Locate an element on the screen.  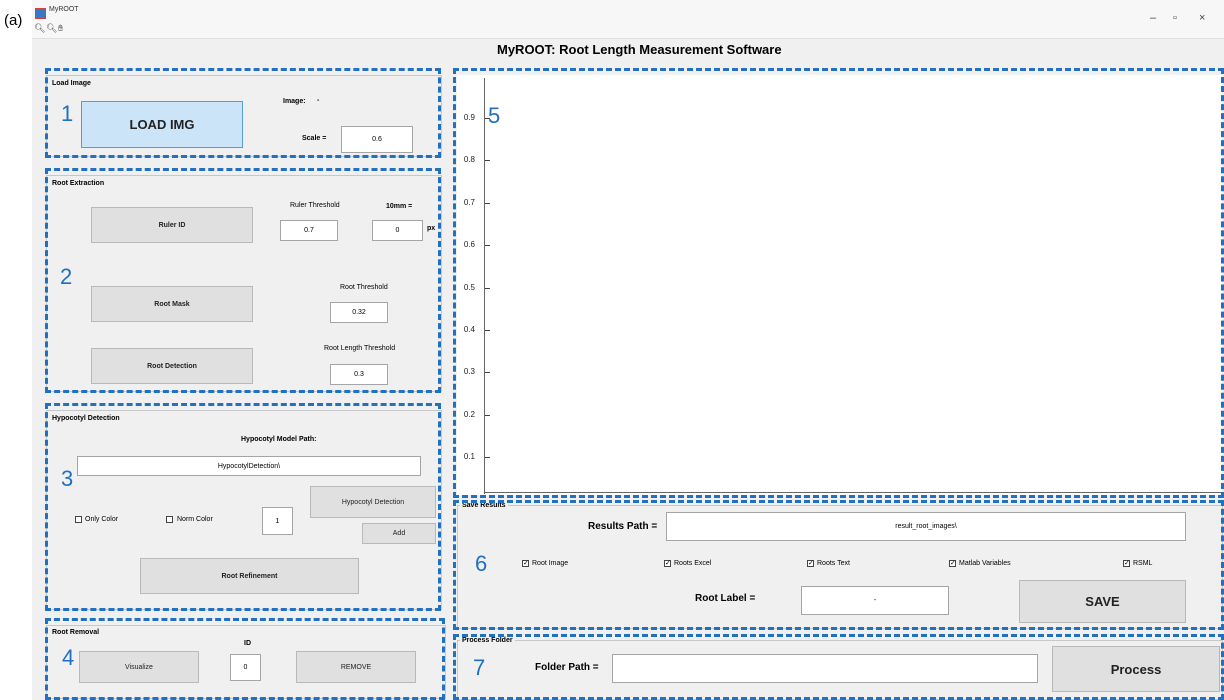
region-7-outline is located at coordinates (838, 667).